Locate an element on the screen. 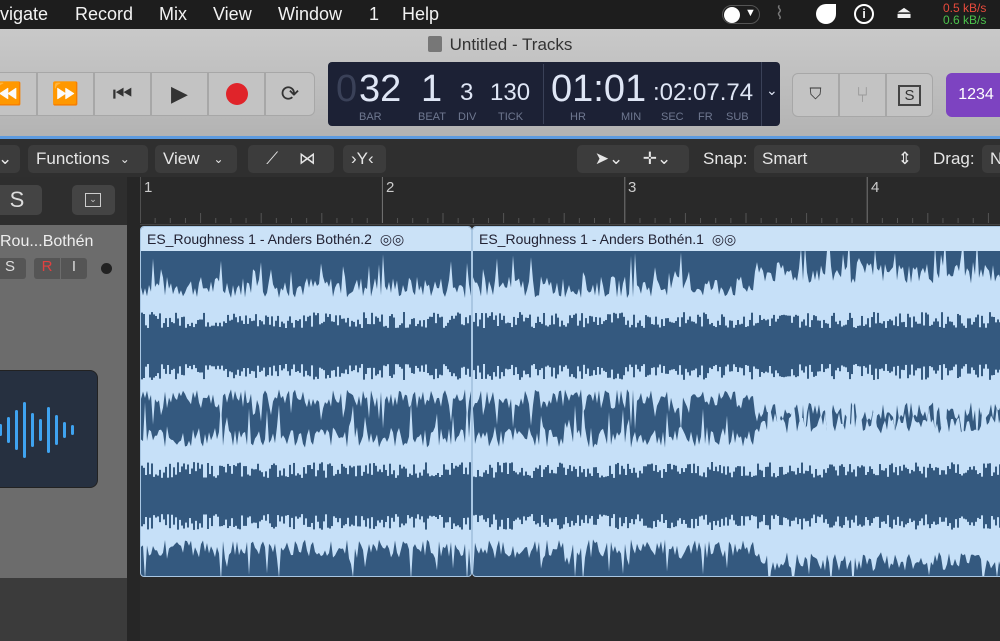 Image resolution: width=1000 pixels, height=641 pixels. record-button is located at coordinates (236, 94).